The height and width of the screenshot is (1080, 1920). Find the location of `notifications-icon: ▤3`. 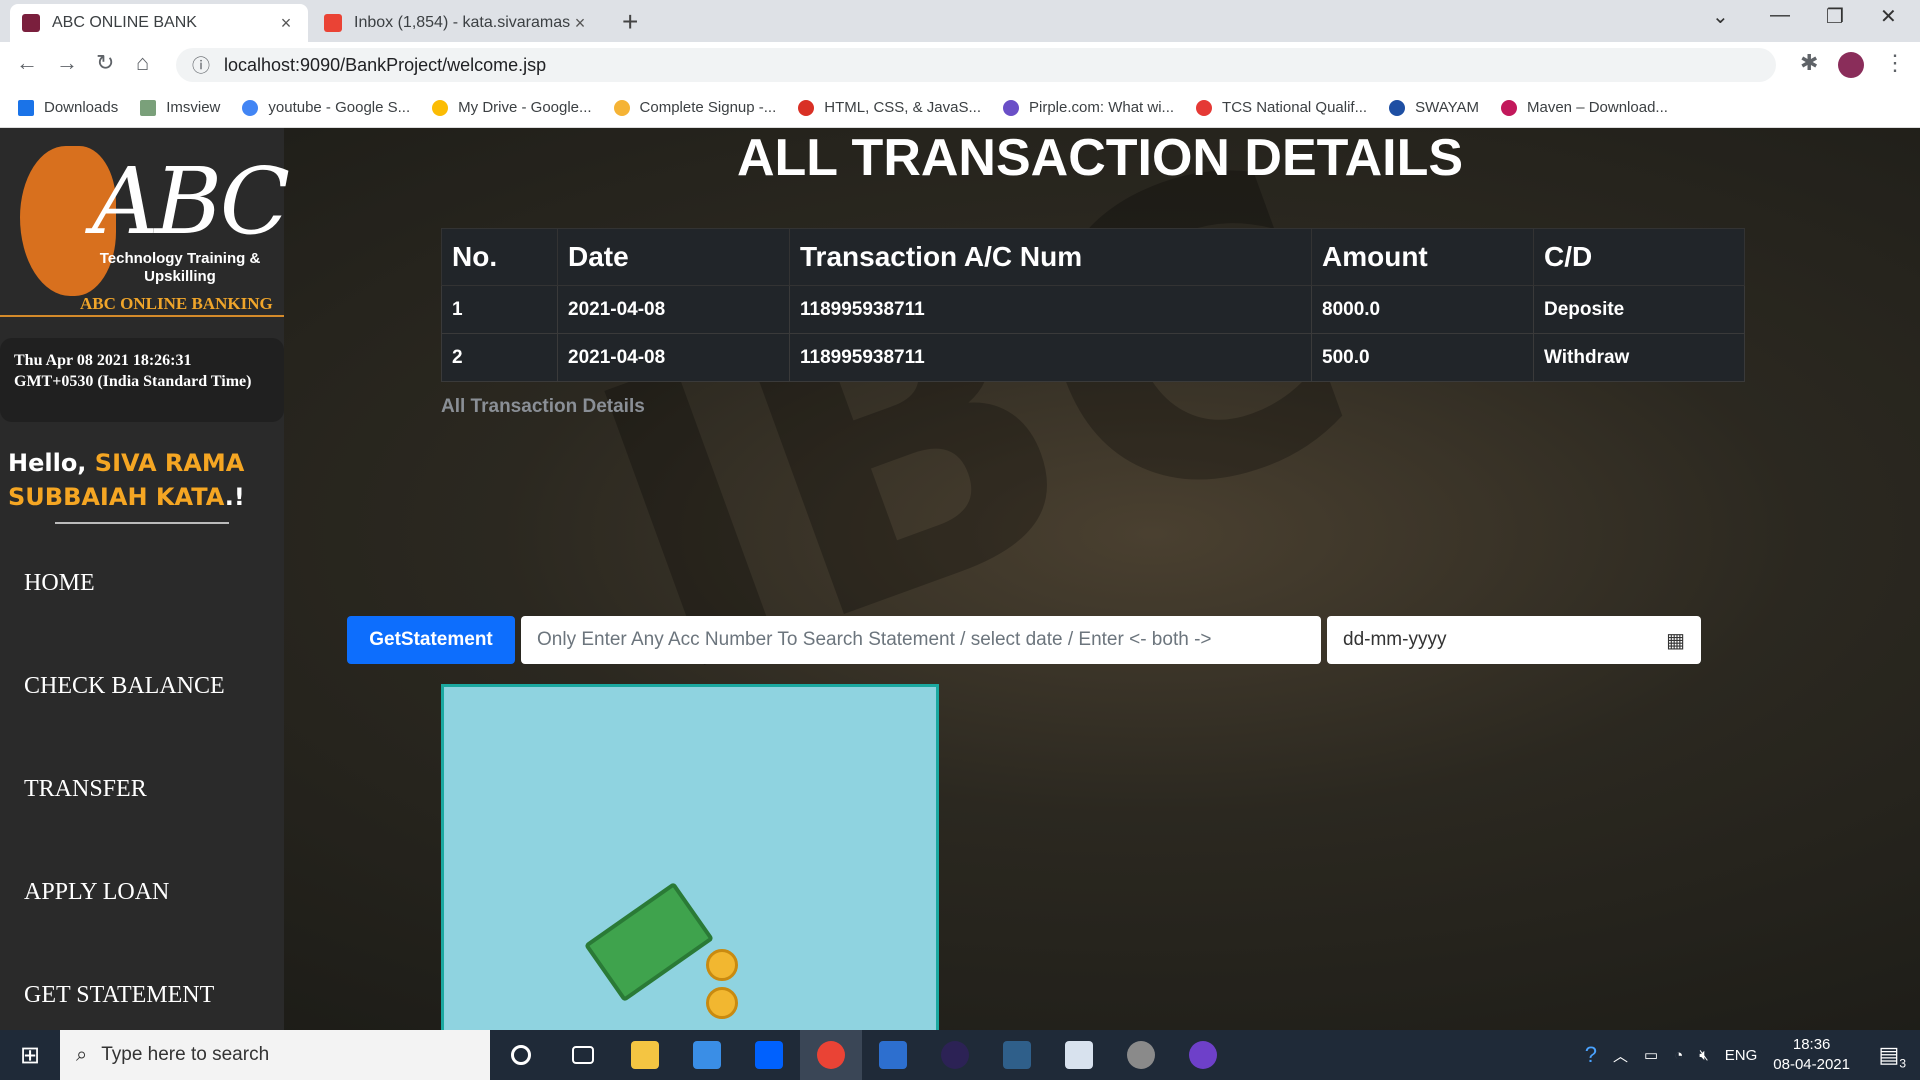

notifications-icon: ▤3 is located at coordinates (1892, 1056).